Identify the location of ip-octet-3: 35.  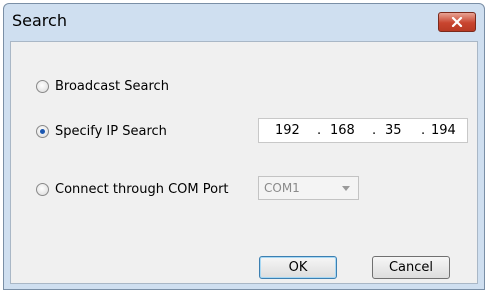
(393, 130).